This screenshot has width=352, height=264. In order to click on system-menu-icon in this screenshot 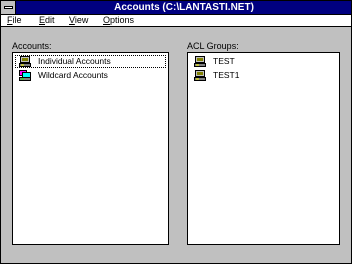, I will do `click(8, 7)`.